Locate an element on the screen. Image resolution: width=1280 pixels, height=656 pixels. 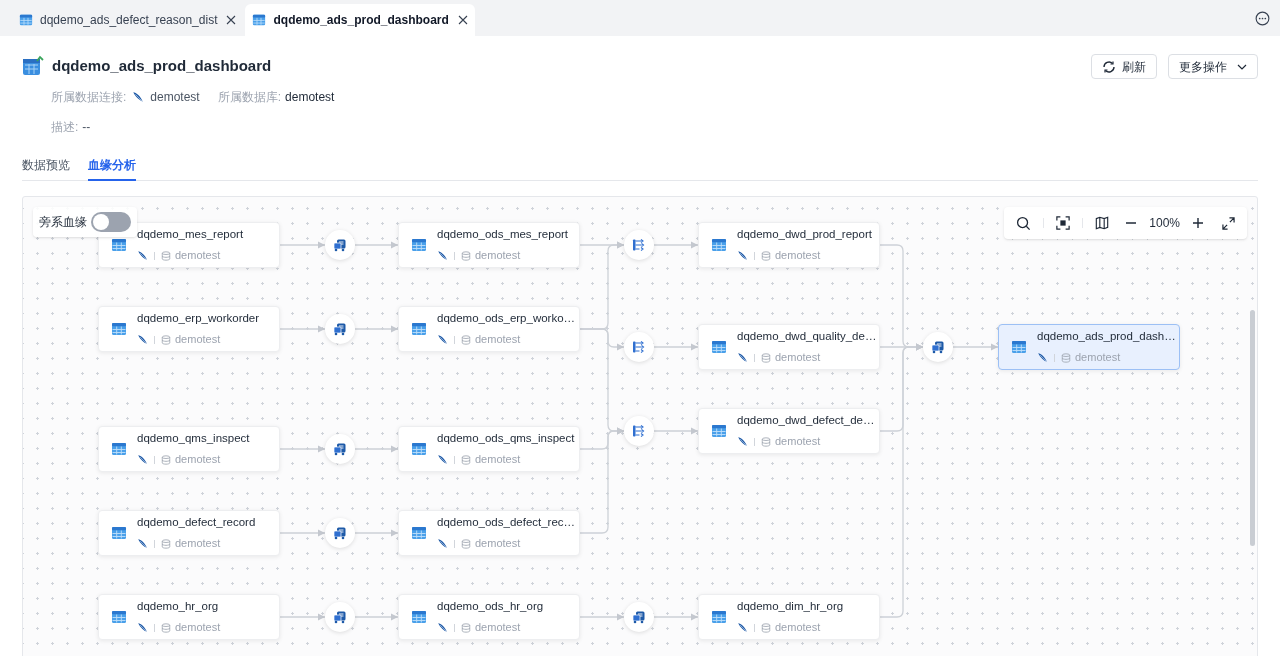
node-title: dqdemo_qms_inspect is located at coordinates (193, 439).